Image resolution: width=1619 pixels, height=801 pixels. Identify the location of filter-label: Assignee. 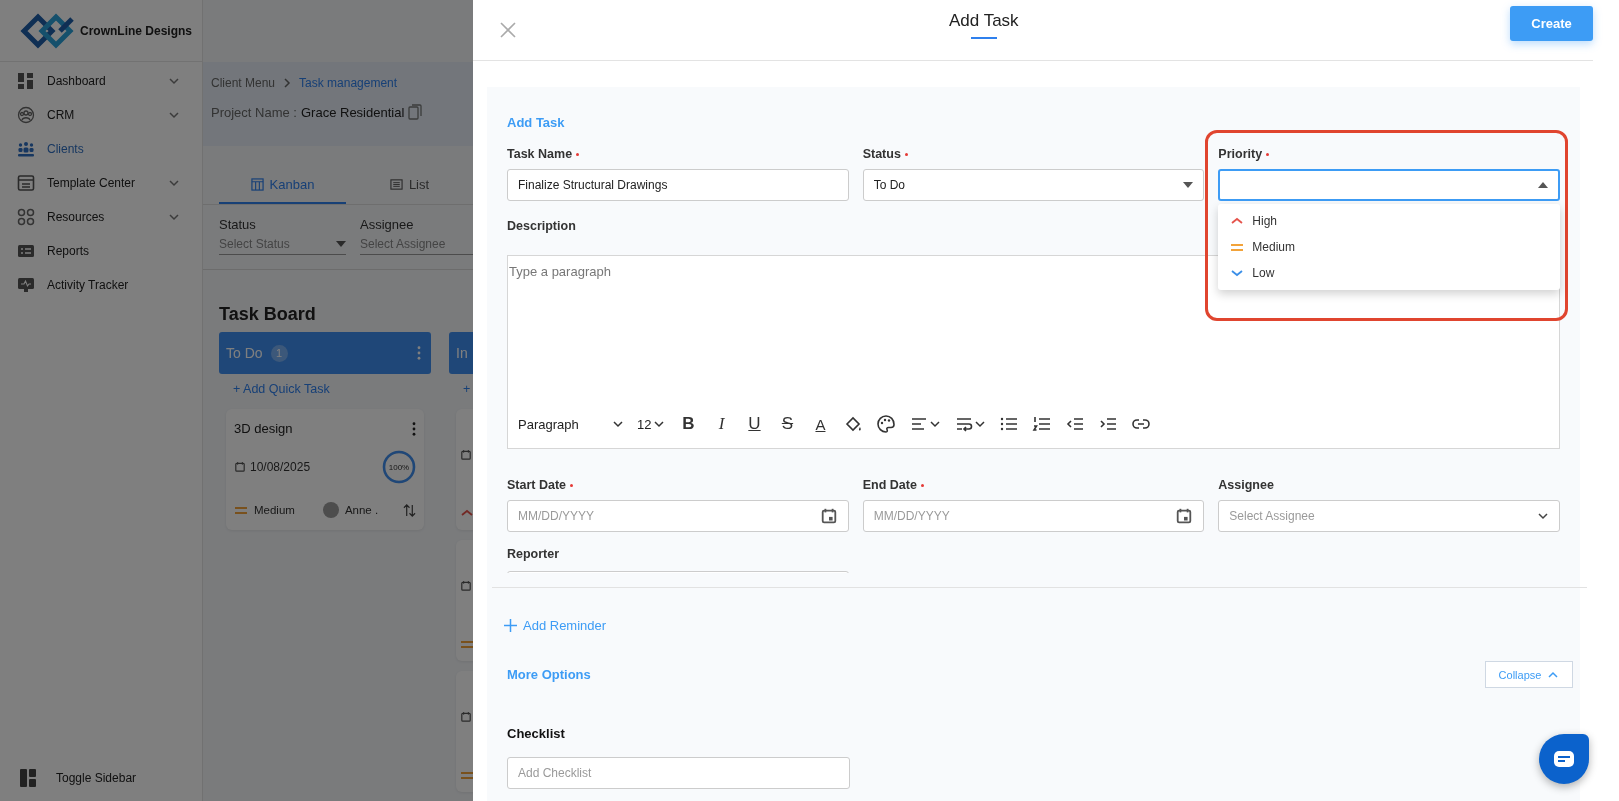
(387, 224).